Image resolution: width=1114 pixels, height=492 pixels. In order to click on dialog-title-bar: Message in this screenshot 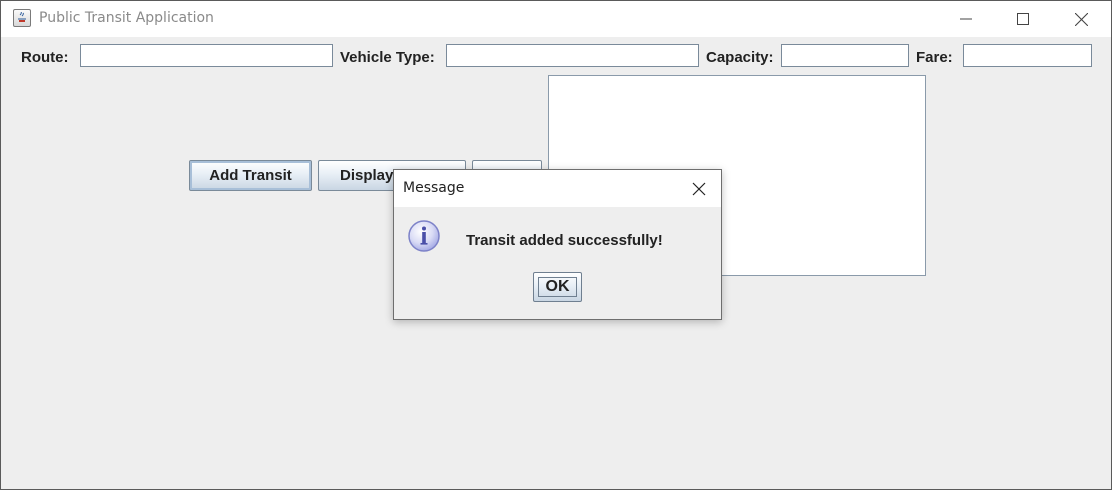, I will do `click(557, 188)`.